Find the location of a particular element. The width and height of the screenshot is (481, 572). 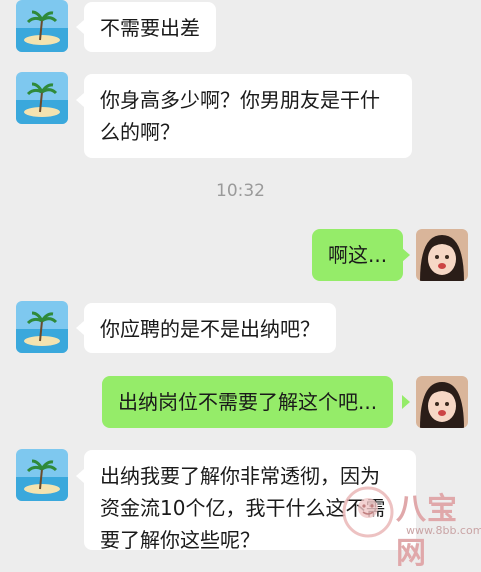

incoming-message: 你应聘的是不是出纳吧？ is located at coordinates (210, 328).